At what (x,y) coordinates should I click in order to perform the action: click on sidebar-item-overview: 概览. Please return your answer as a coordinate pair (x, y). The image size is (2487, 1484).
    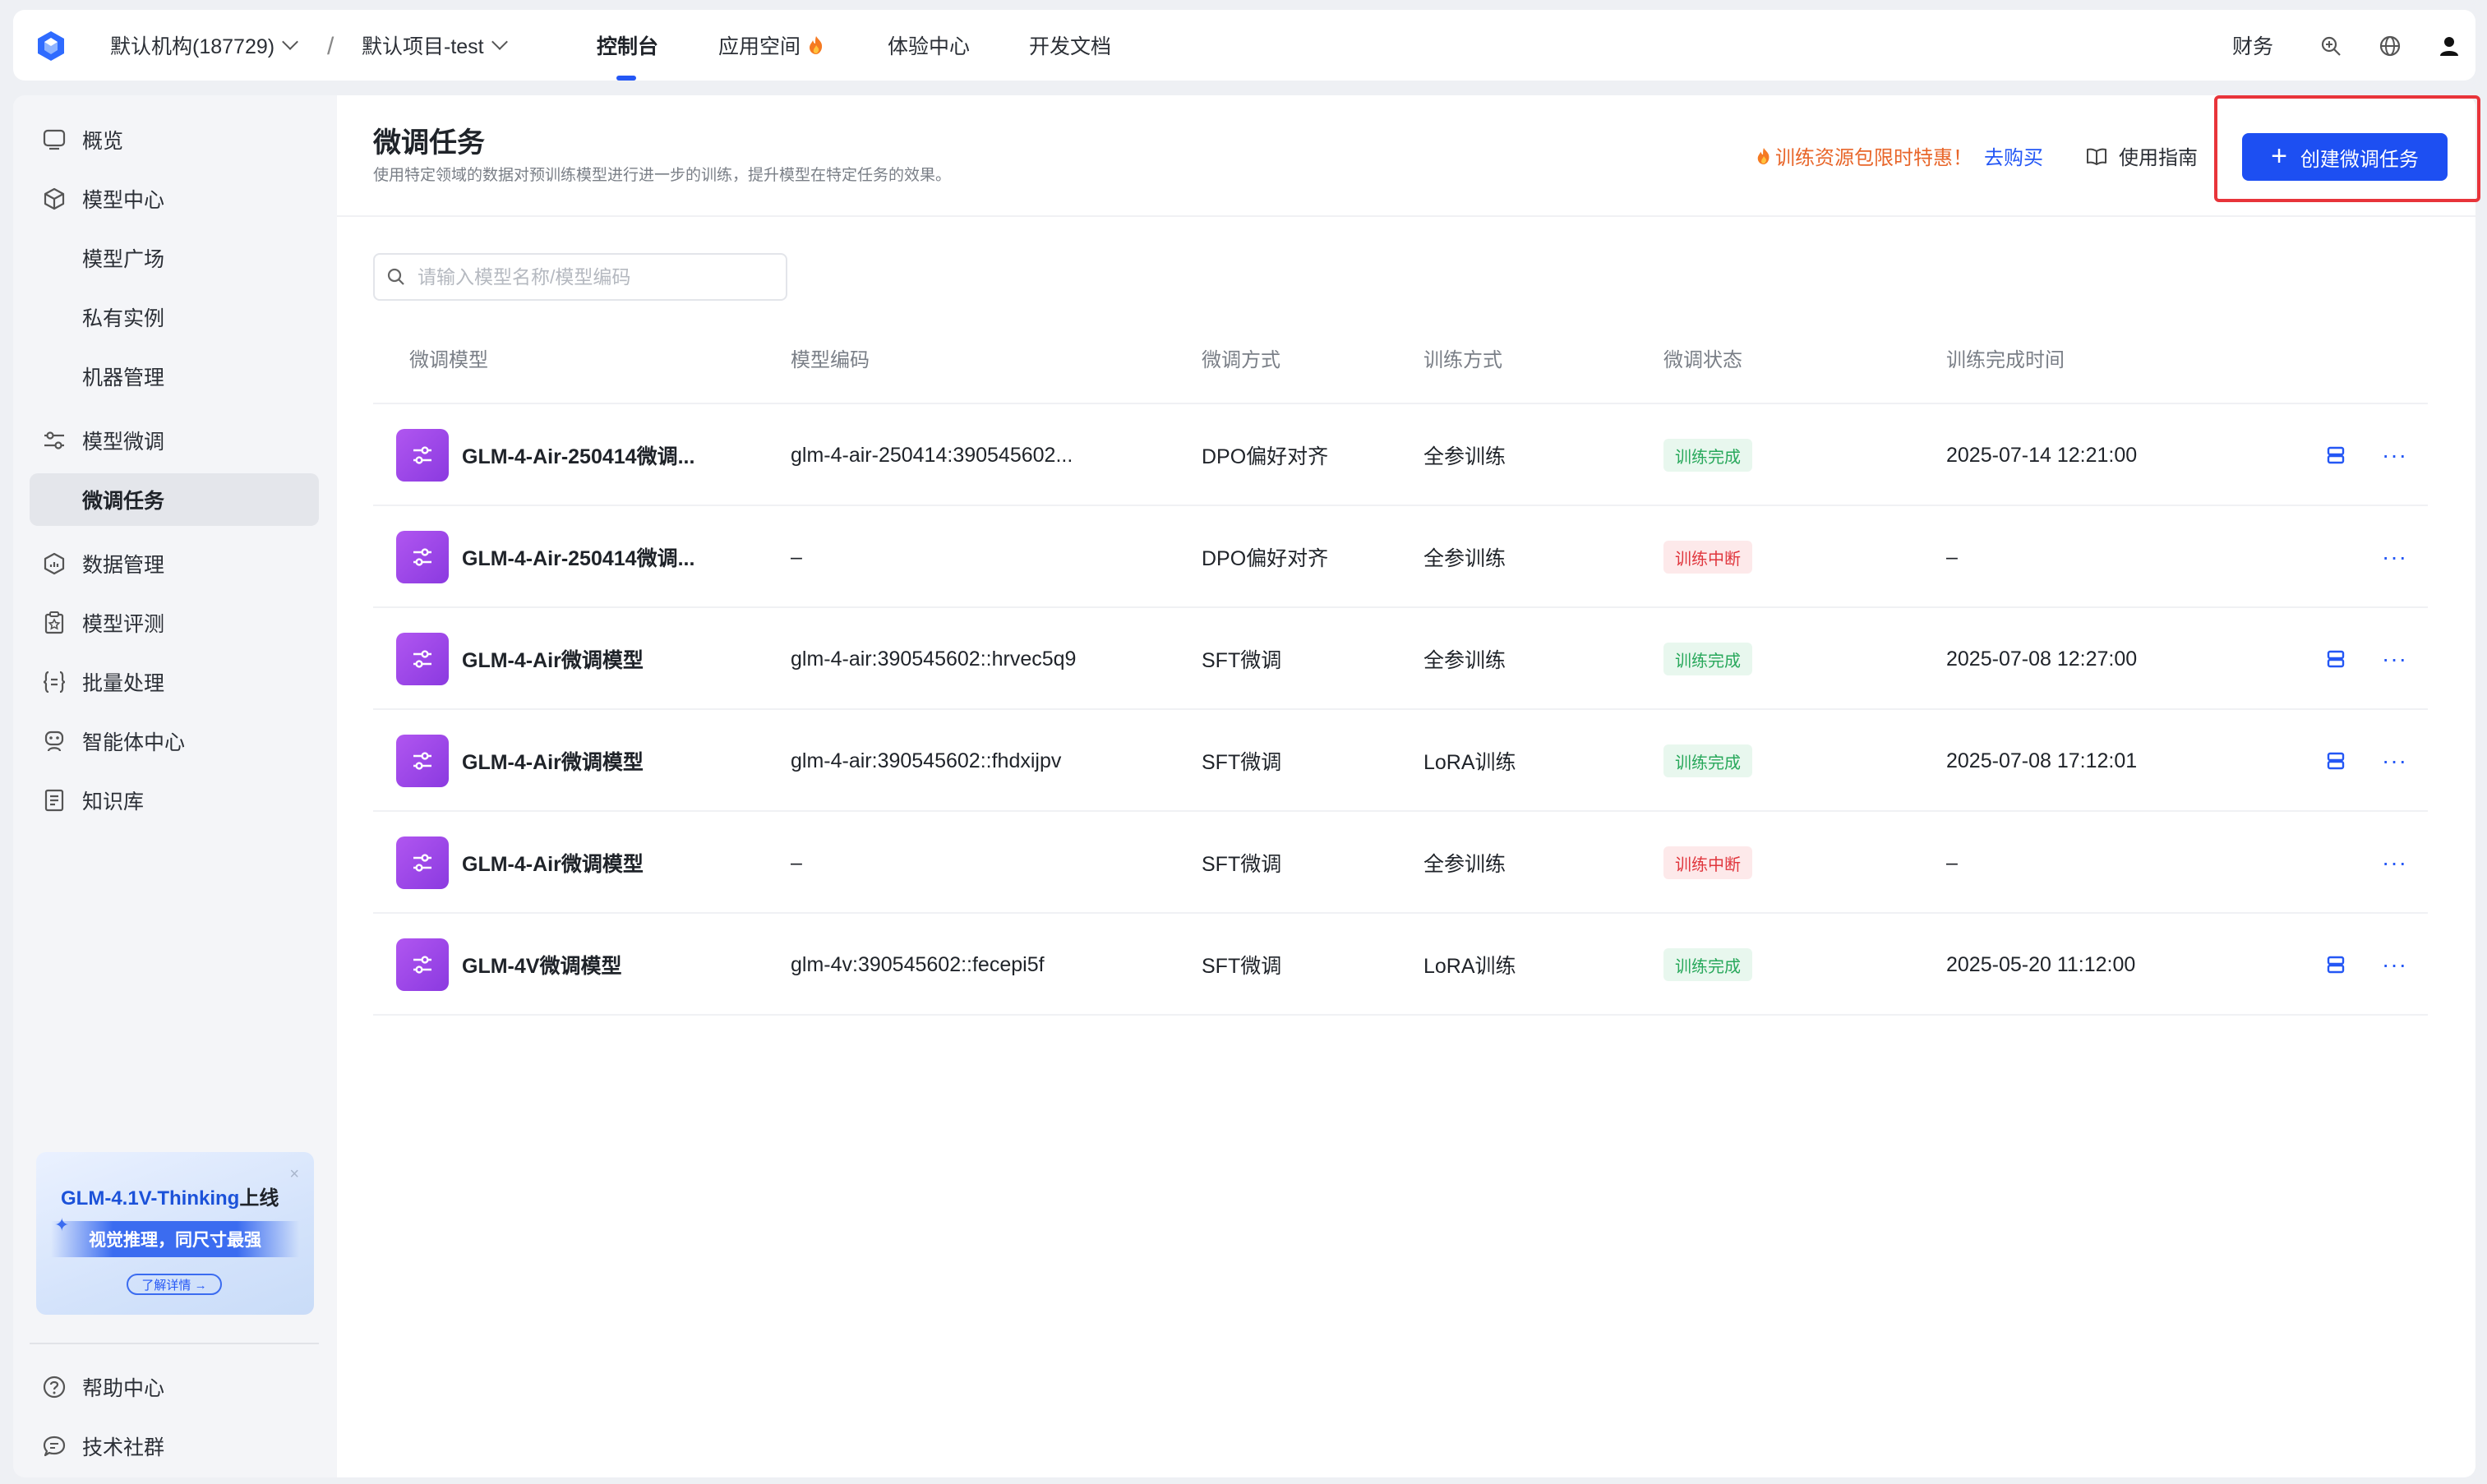
    Looking at the image, I should click on (174, 139).